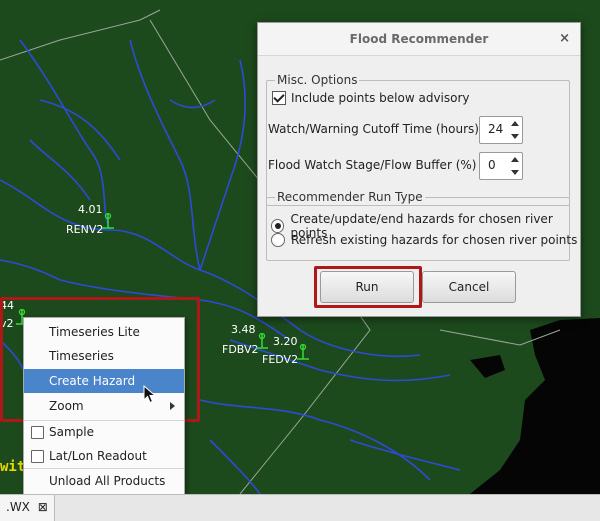 The image size is (600, 521). Describe the element at coordinates (94, 332) in the screenshot. I see `menu-item-label: Timeseries Lite` at that location.